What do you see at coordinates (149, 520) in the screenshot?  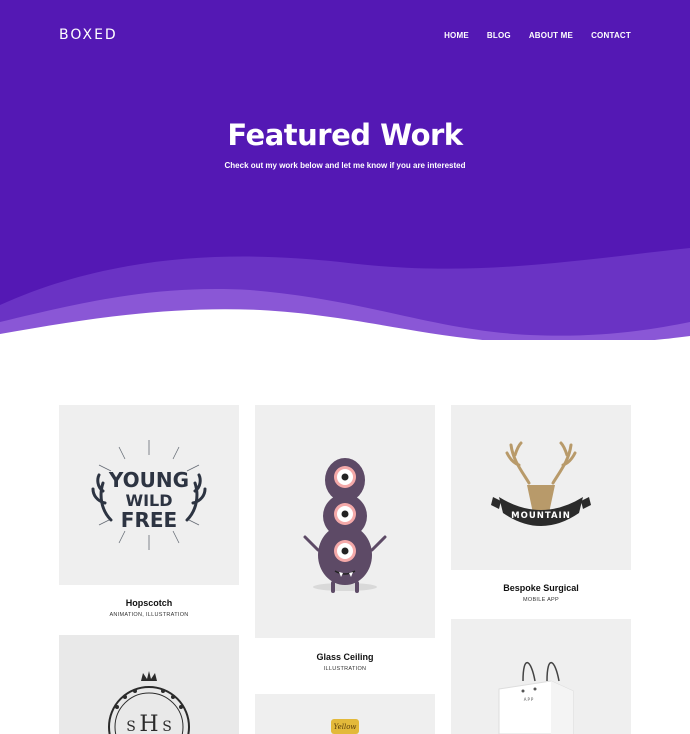 I see `art-text-line-3: FREE` at bounding box center [149, 520].